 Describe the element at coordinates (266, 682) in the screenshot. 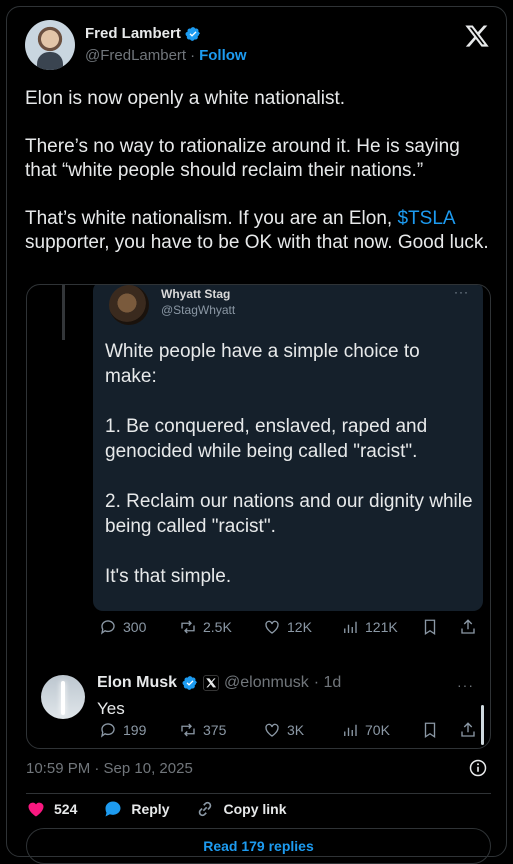

I see `reply-author-handle: @elonmusk` at that location.